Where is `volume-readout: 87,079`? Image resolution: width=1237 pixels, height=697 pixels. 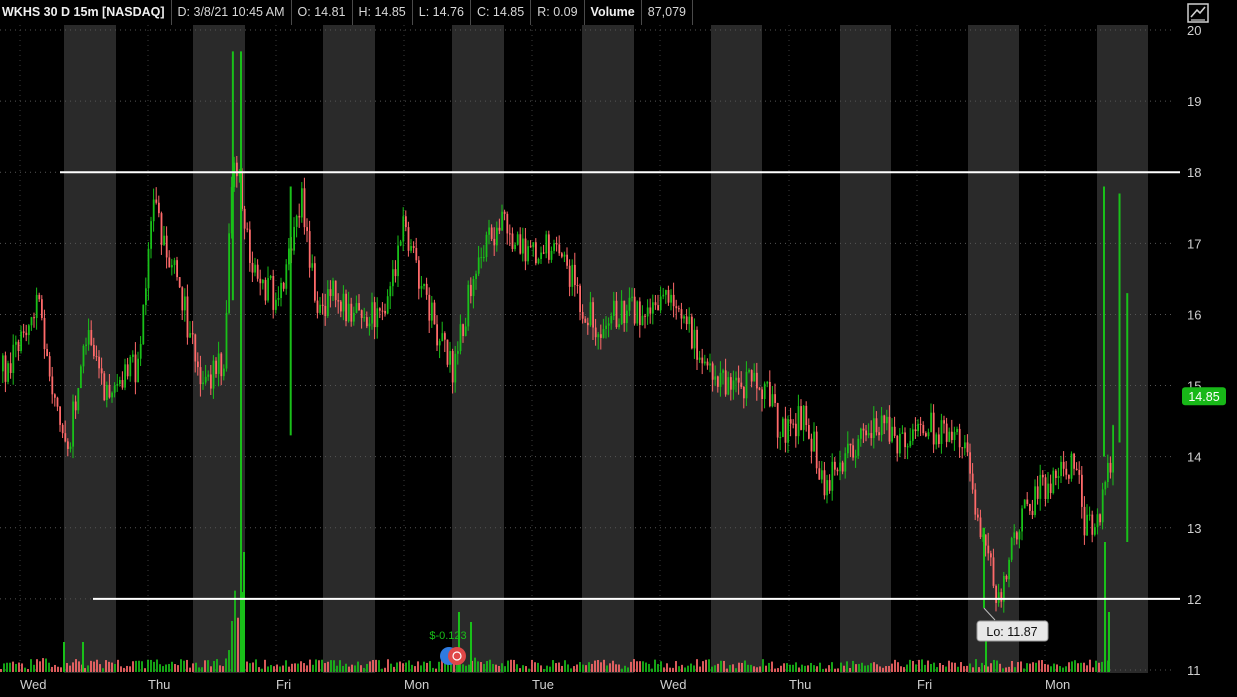
volume-readout: 87,079 is located at coordinates (667, 12).